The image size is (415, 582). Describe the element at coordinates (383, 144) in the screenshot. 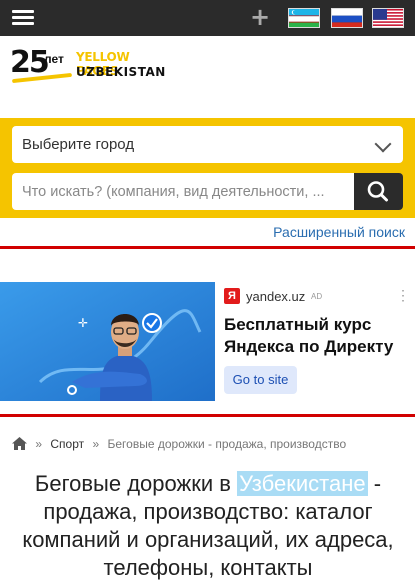

I see `chevron-down-icon` at that location.